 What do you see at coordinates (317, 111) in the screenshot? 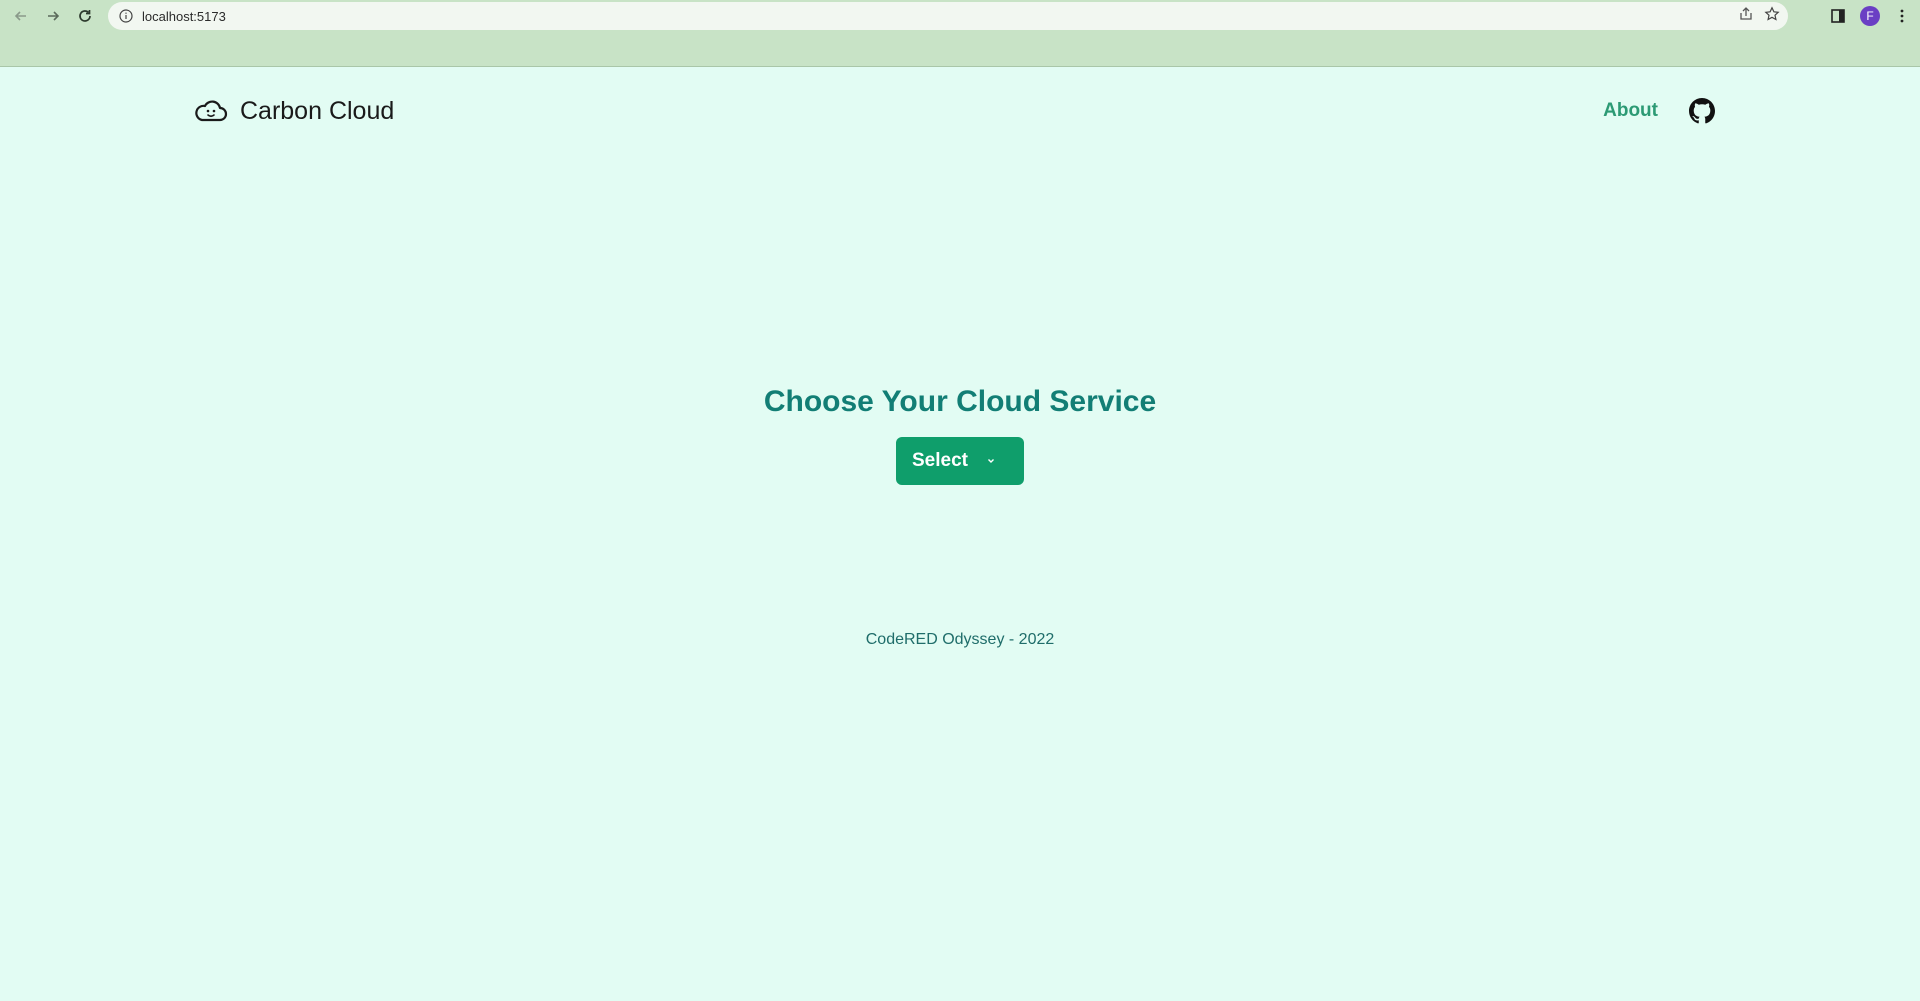
I see `brand-name: Carbon Cloud` at bounding box center [317, 111].